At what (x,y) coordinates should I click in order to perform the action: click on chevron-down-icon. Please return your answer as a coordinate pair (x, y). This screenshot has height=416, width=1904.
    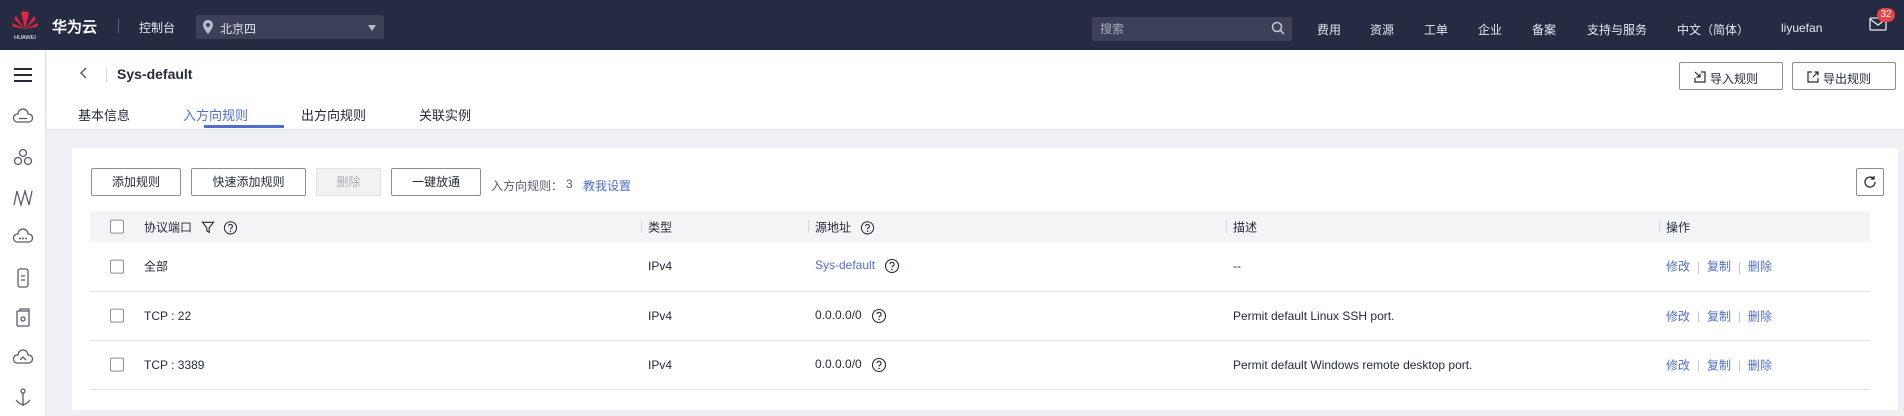
    Looking at the image, I should click on (372, 28).